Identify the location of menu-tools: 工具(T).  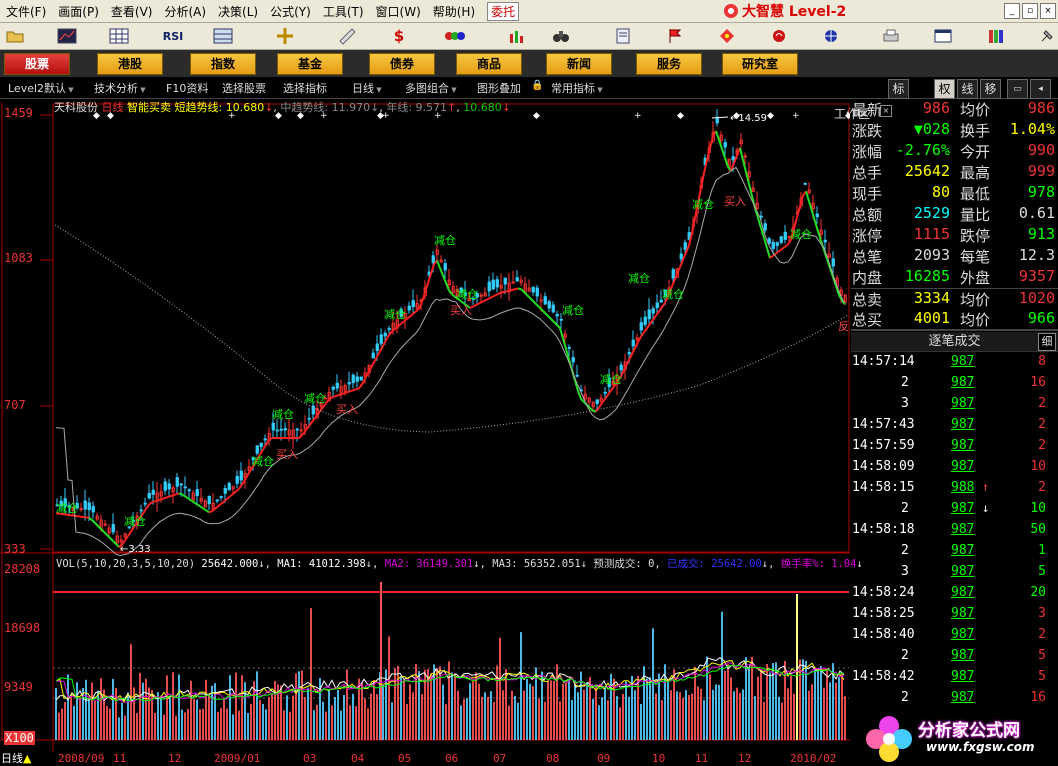
(343, 11).